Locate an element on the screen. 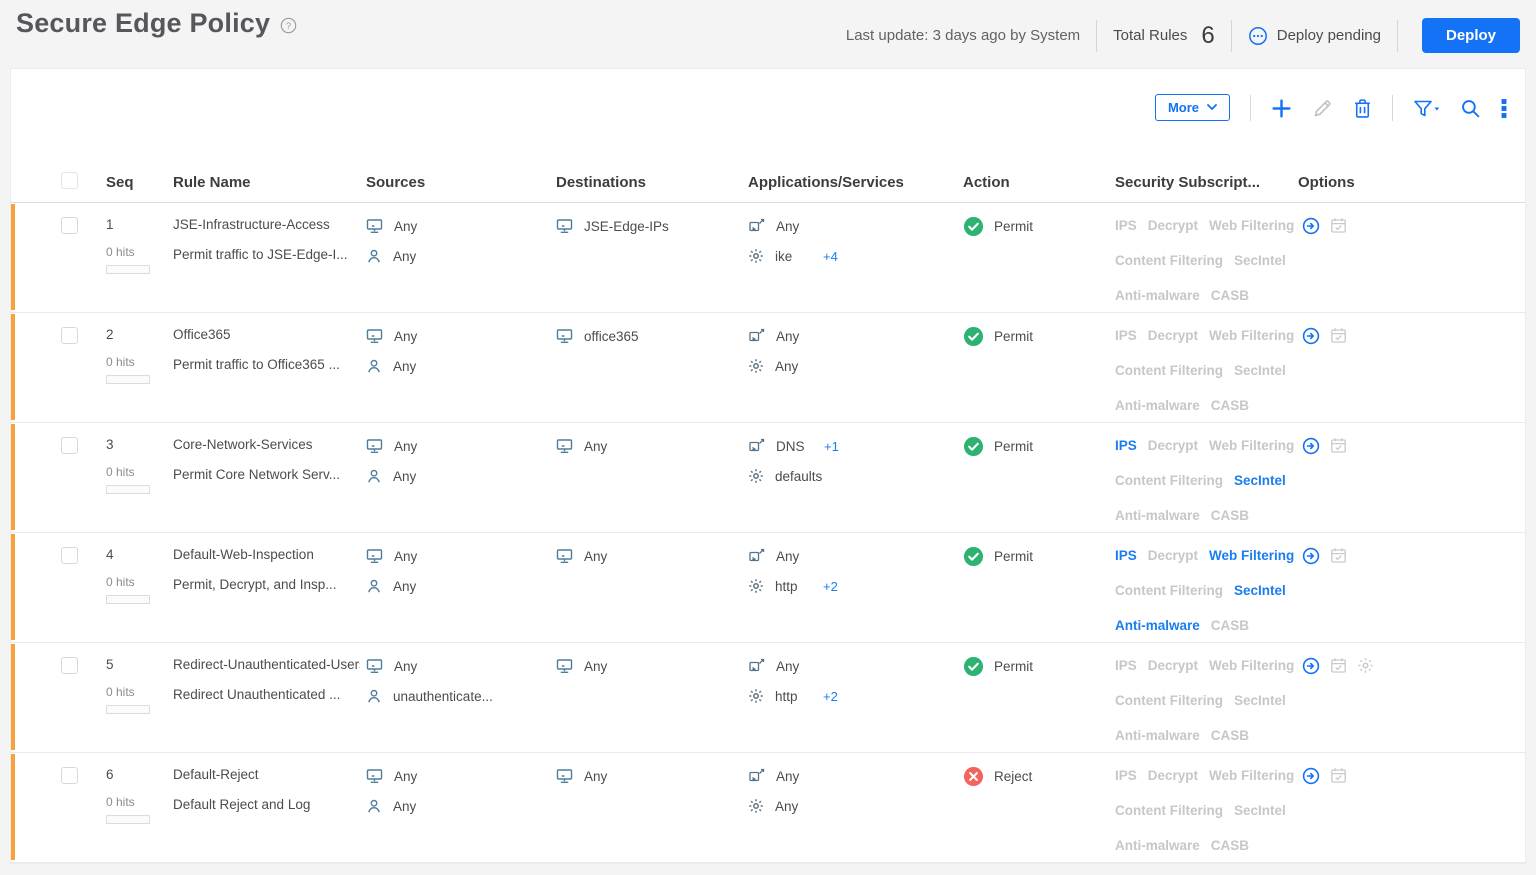  delete-icon is located at coordinates (1362, 109).